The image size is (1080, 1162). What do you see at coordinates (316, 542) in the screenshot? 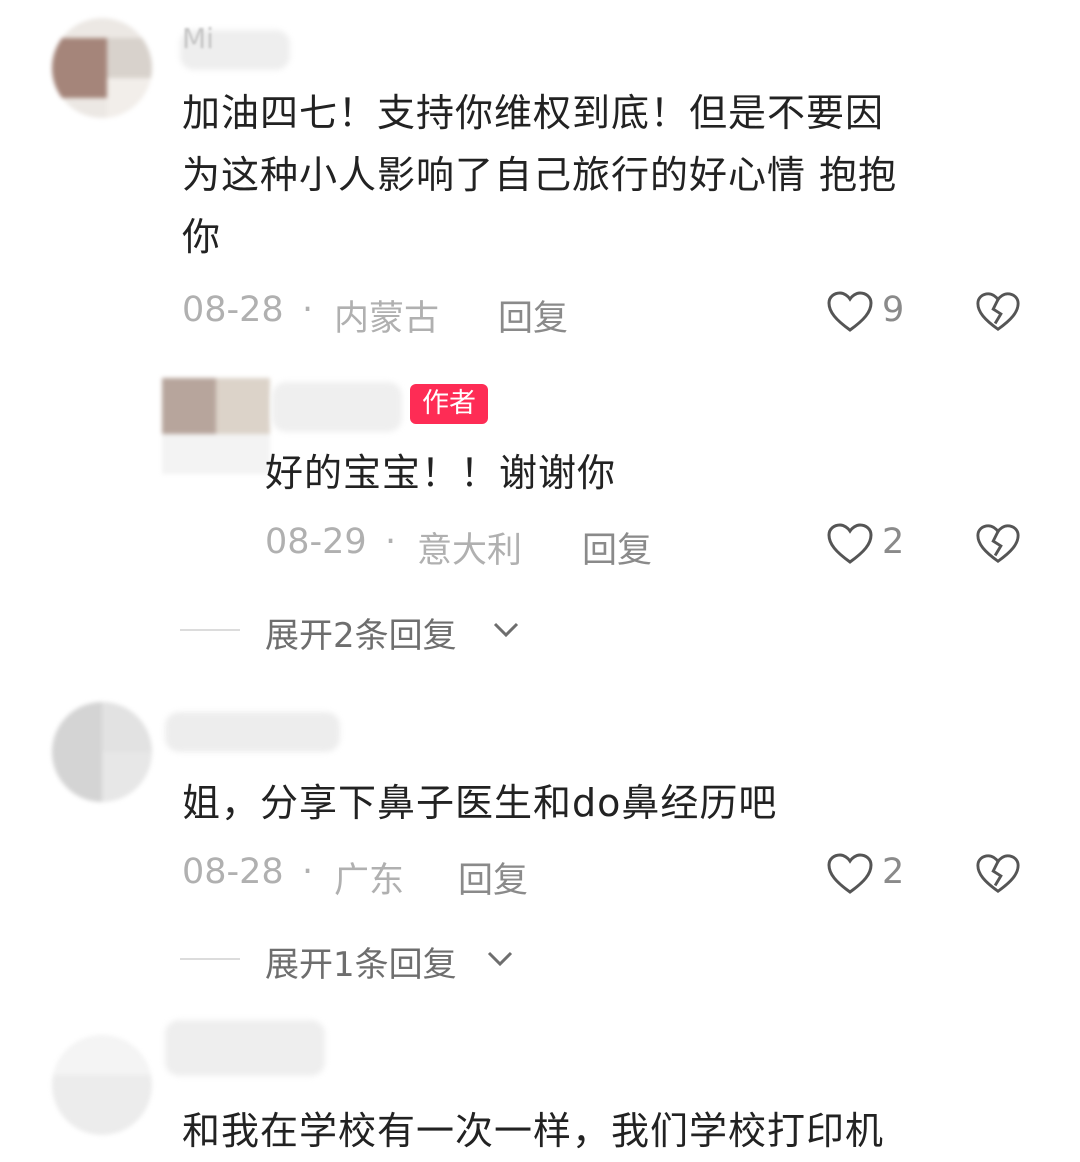
I see `reply-date: 08-29` at bounding box center [316, 542].